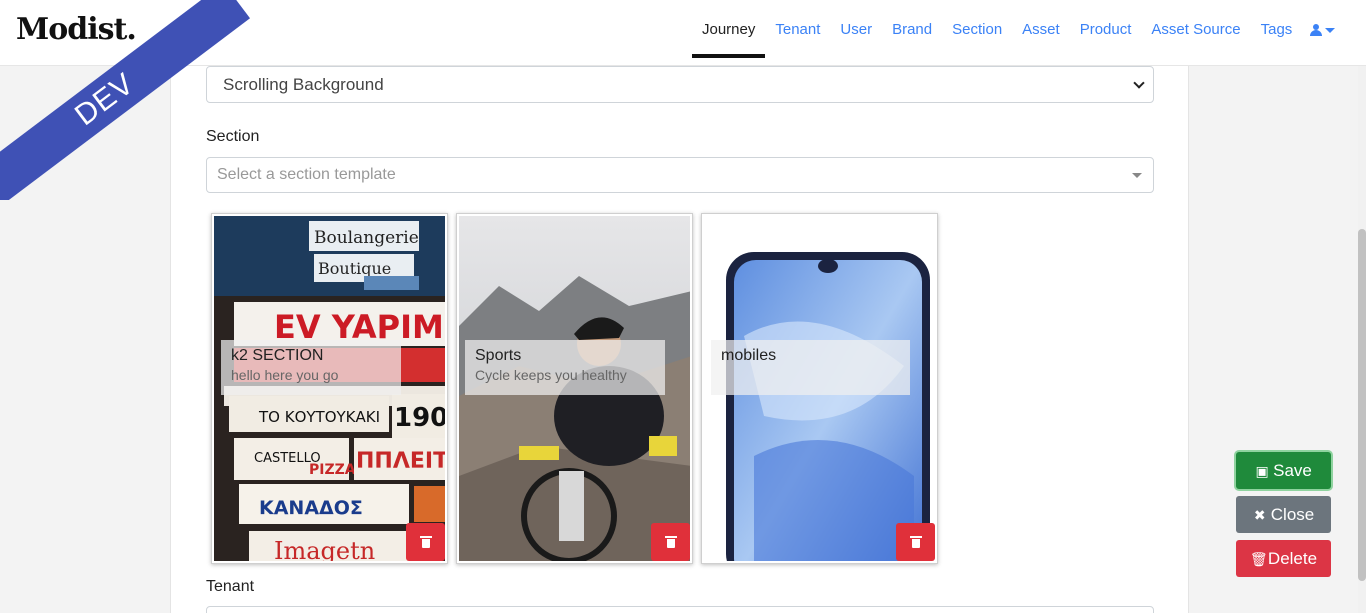  What do you see at coordinates (977, 28) in the screenshot?
I see `nav-section: Section` at bounding box center [977, 28].